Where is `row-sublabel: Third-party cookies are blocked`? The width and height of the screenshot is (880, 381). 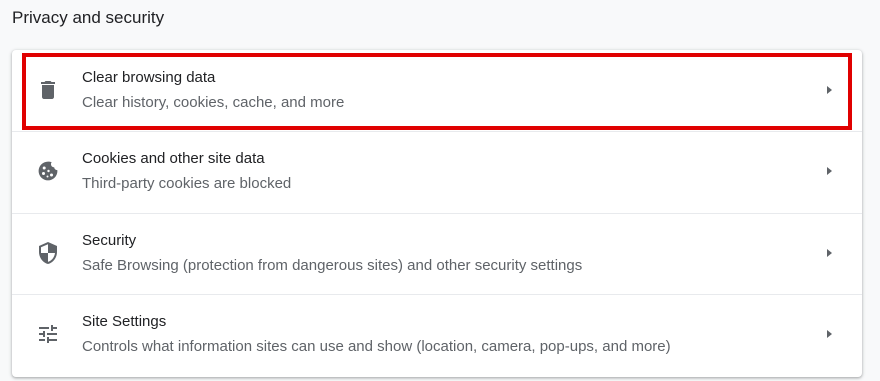
row-sublabel: Third-party cookies are blocked is located at coordinates (187, 183).